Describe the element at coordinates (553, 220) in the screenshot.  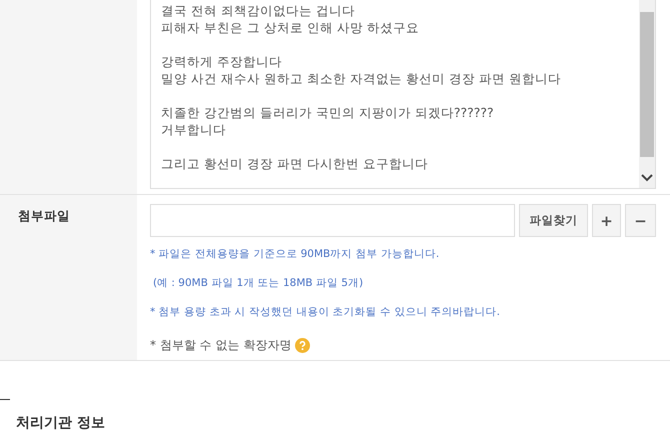
I see `find-file-button: 파일찾기` at that location.